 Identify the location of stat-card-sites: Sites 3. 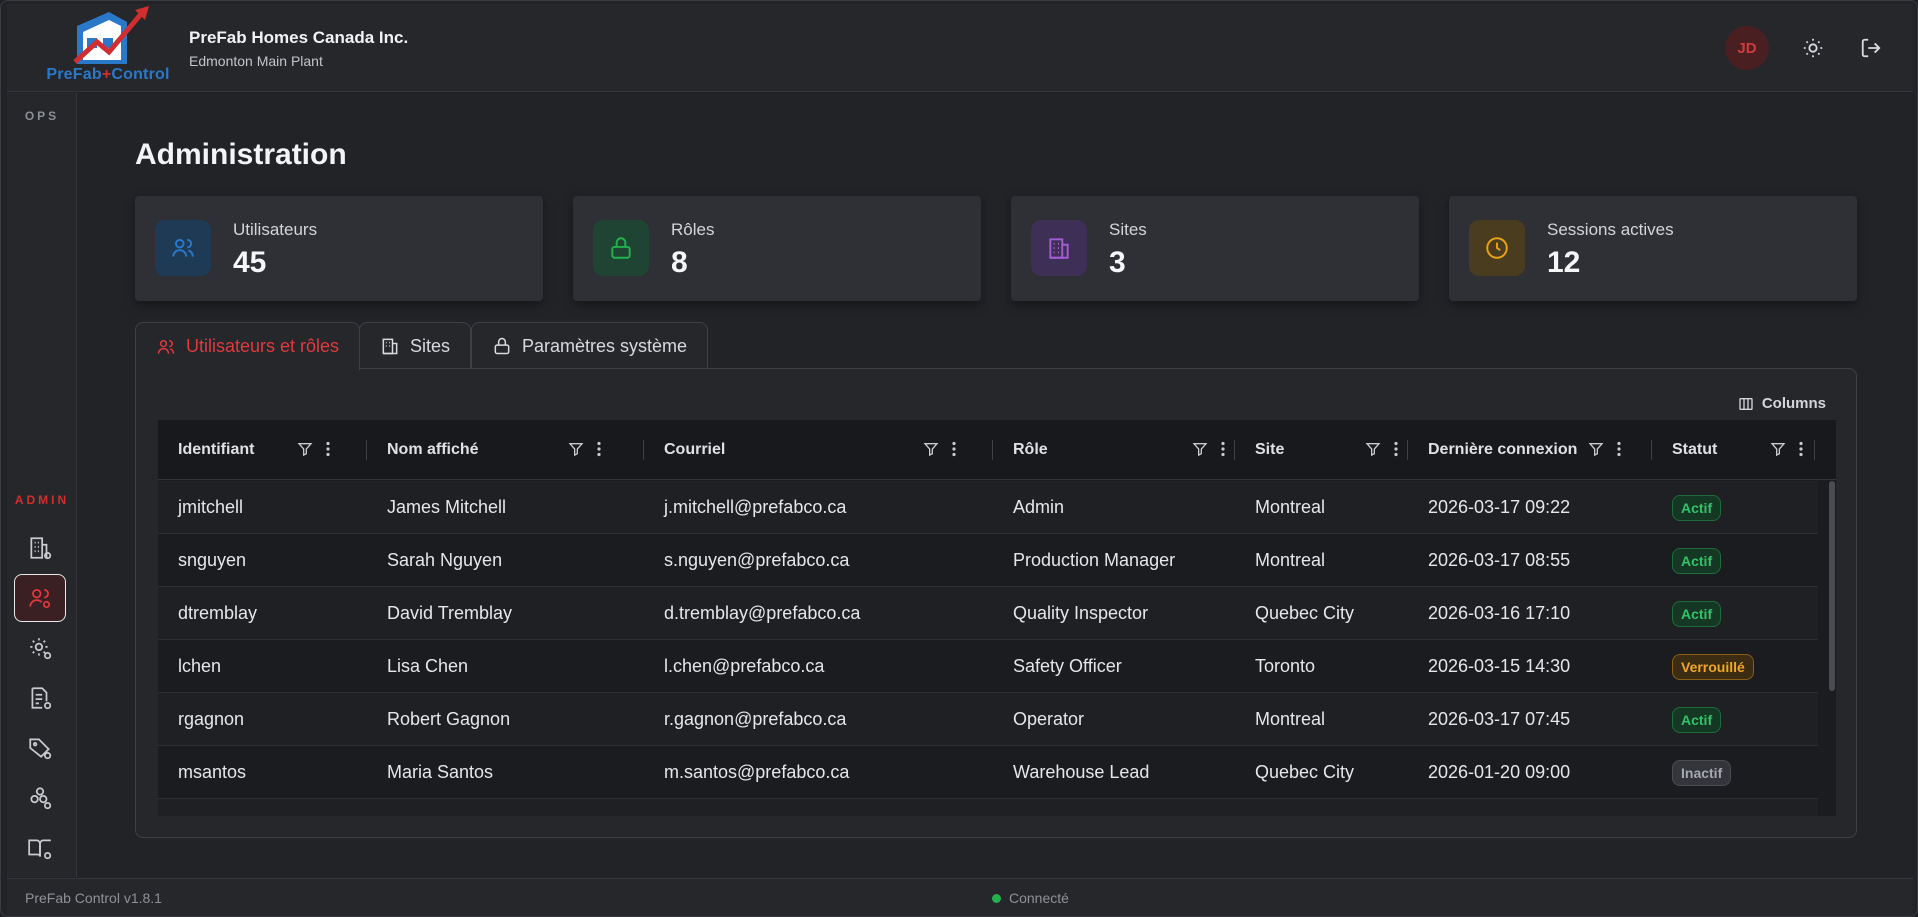
(1215, 248).